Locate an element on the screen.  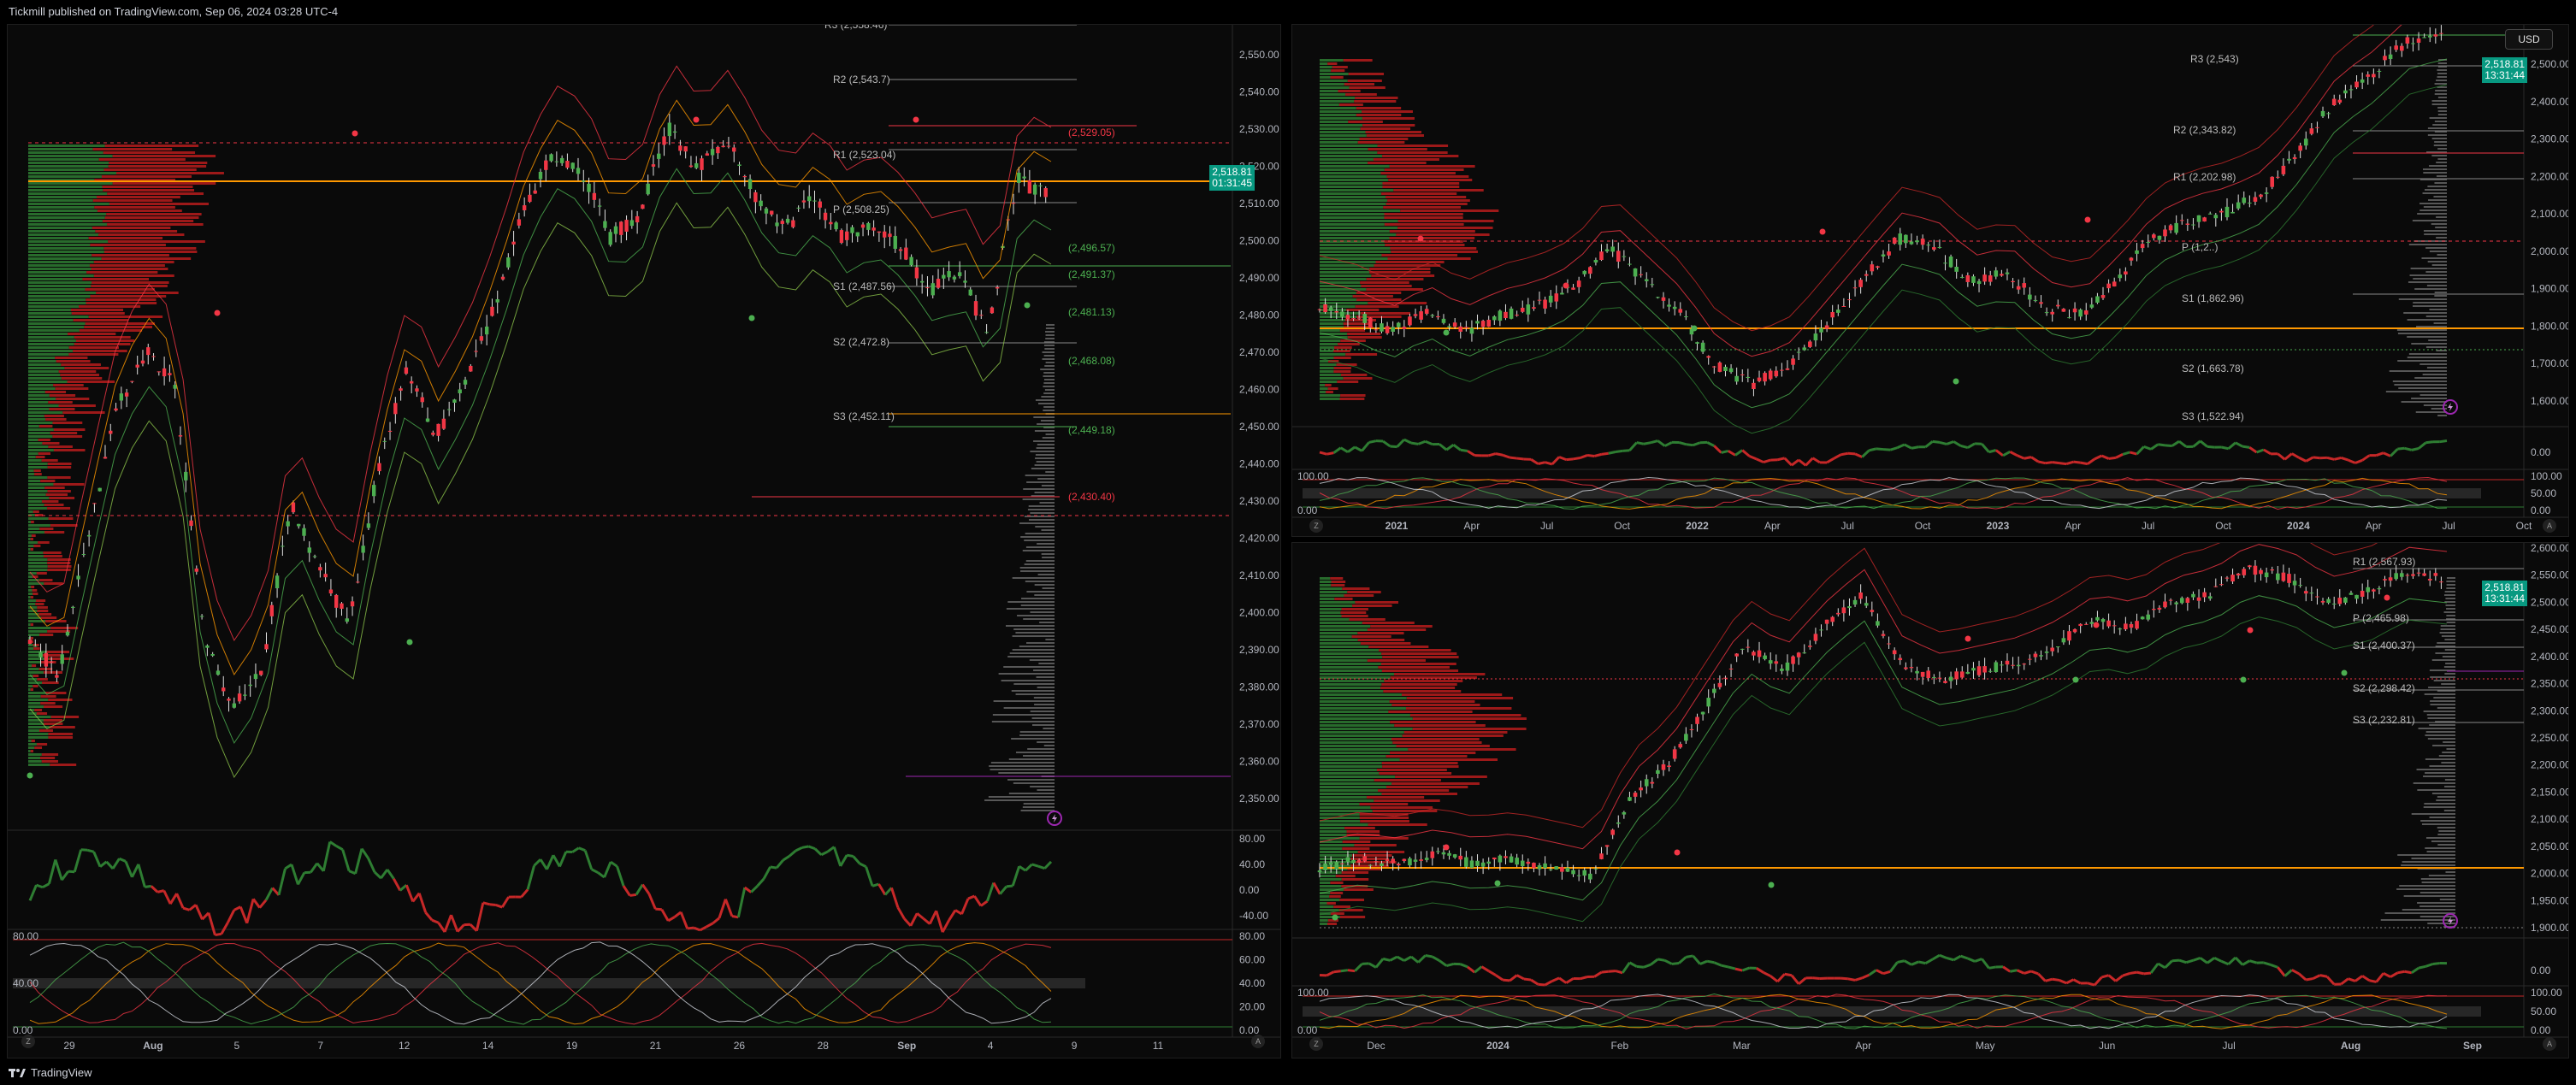
price-axis-label: 2,550.00 is located at coordinates (1259, 55).